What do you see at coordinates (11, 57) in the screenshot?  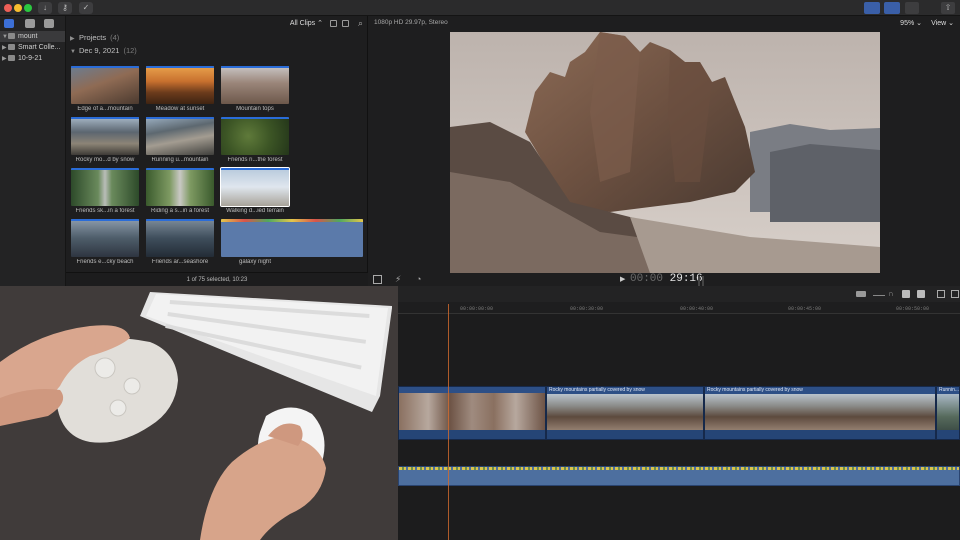 I see `event-icon` at bounding box center [11, 57].